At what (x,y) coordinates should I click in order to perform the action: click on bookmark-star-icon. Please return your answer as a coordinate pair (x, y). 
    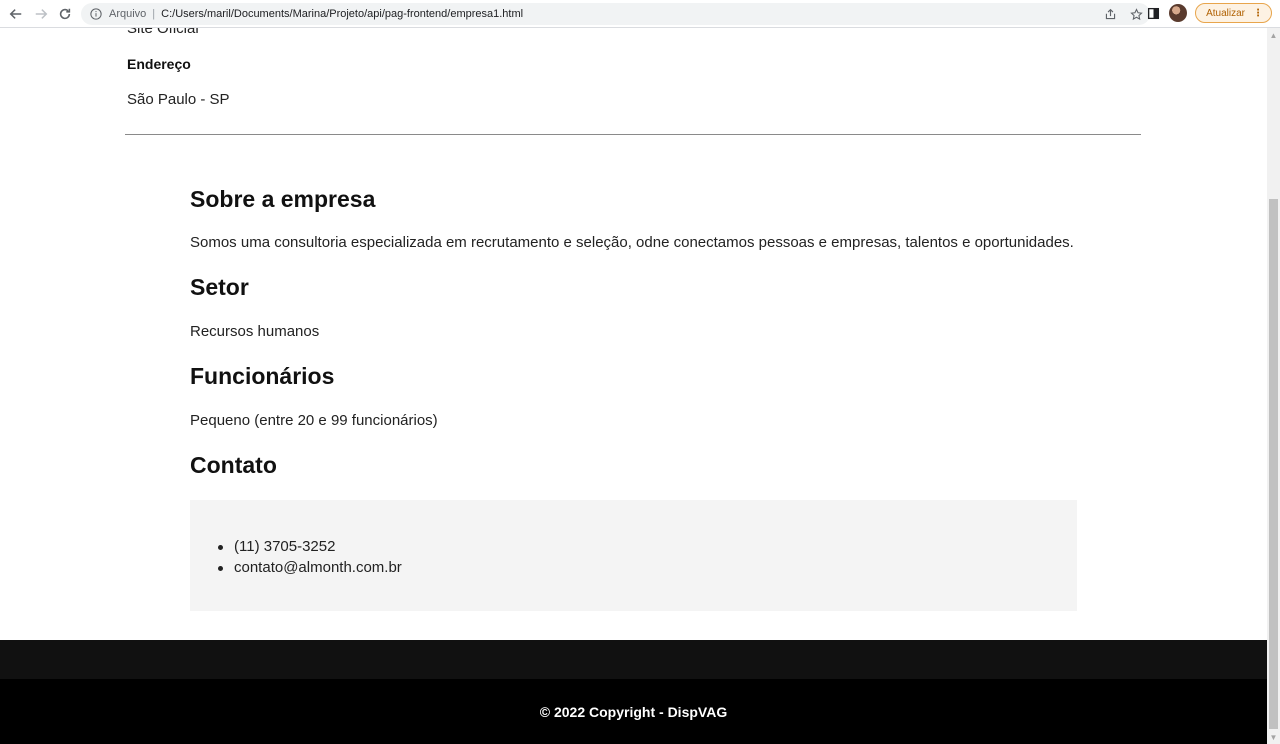
    Looking at the image, I should click on (1136, 14).